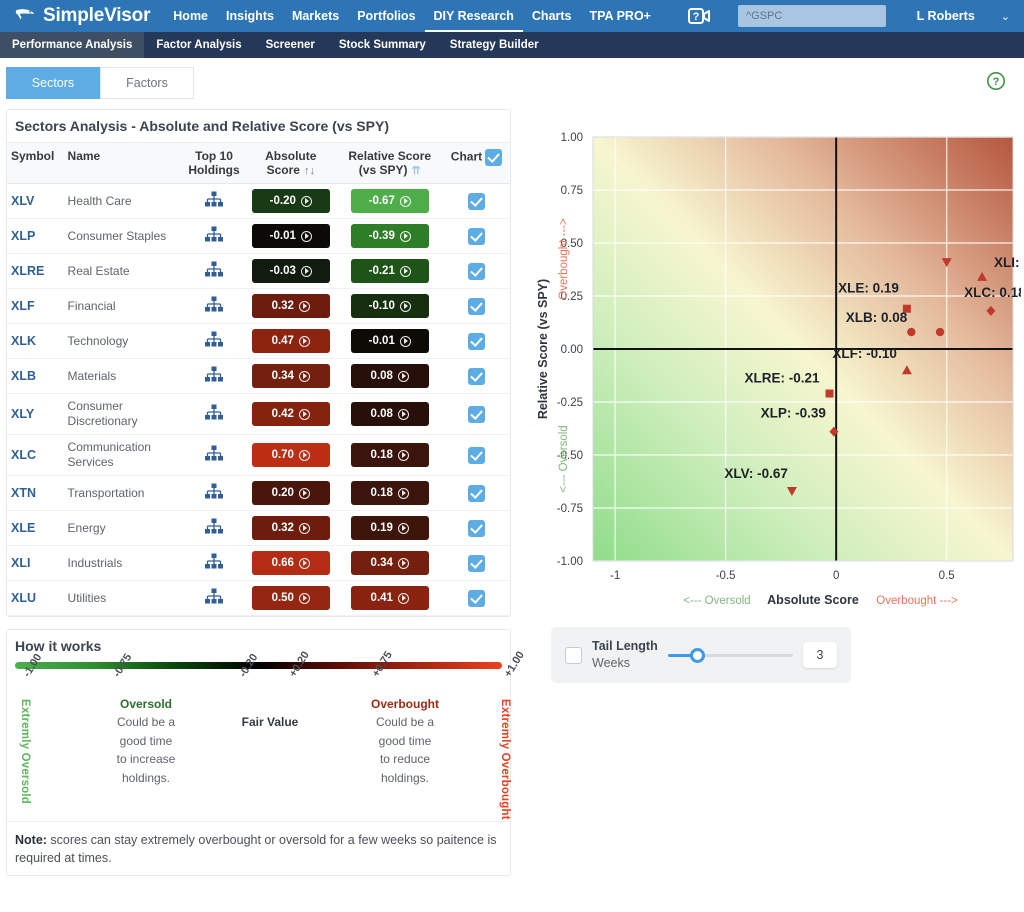  Describe the element at coordinates (730, 655) in the screenshot. I see `tail-length-slider` at that location.